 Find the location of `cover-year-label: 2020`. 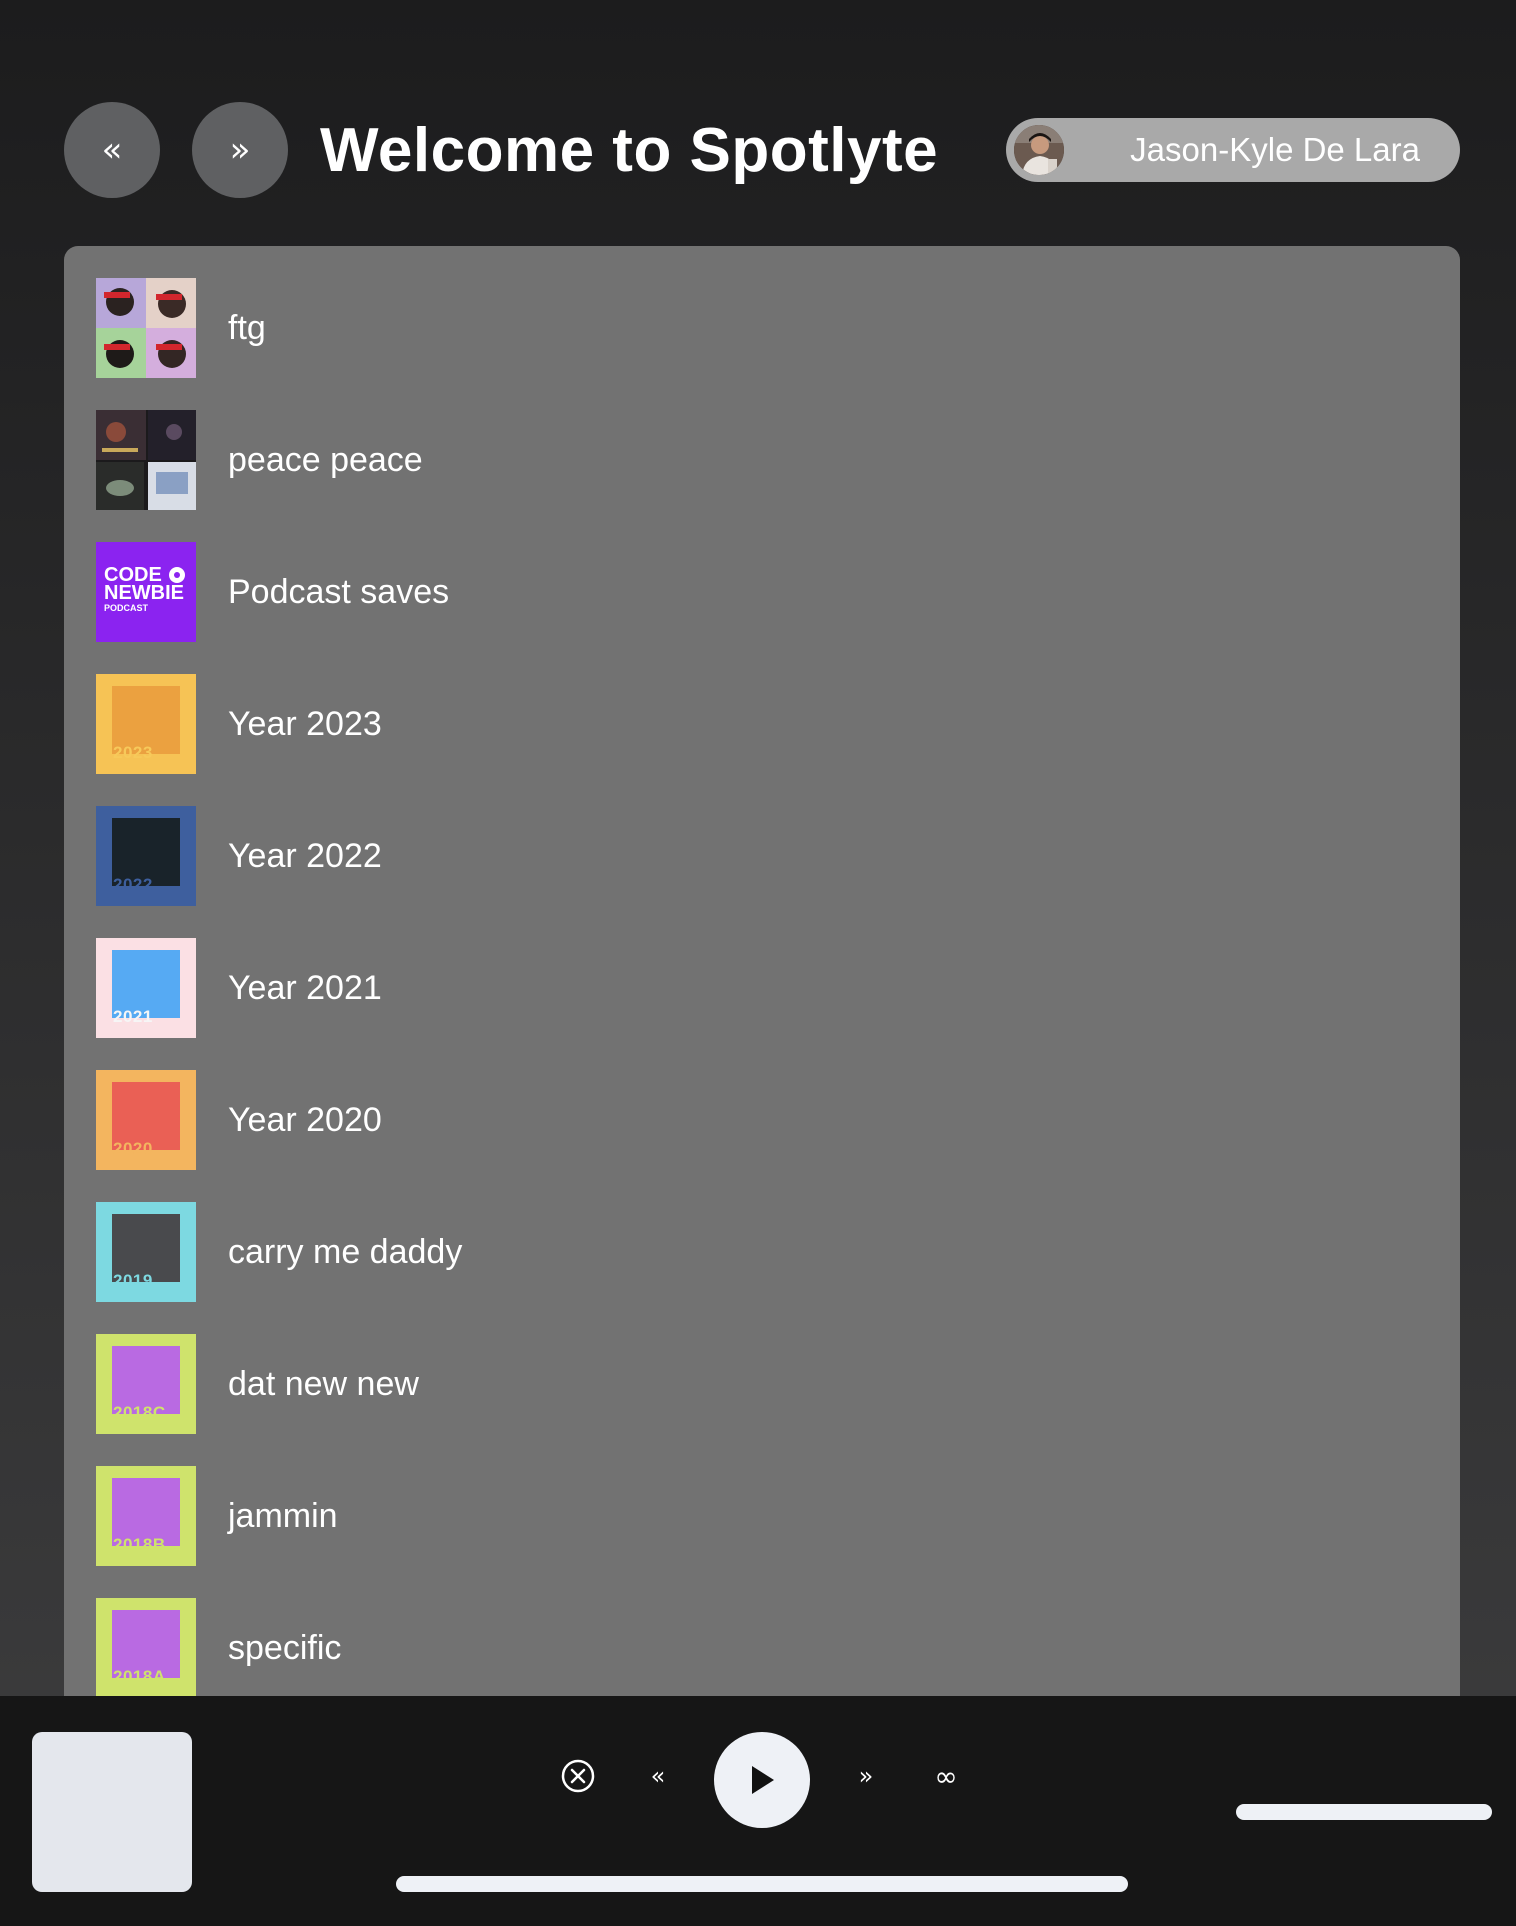

cover-year-label: 2020 is located at coordinates (133, 1148).